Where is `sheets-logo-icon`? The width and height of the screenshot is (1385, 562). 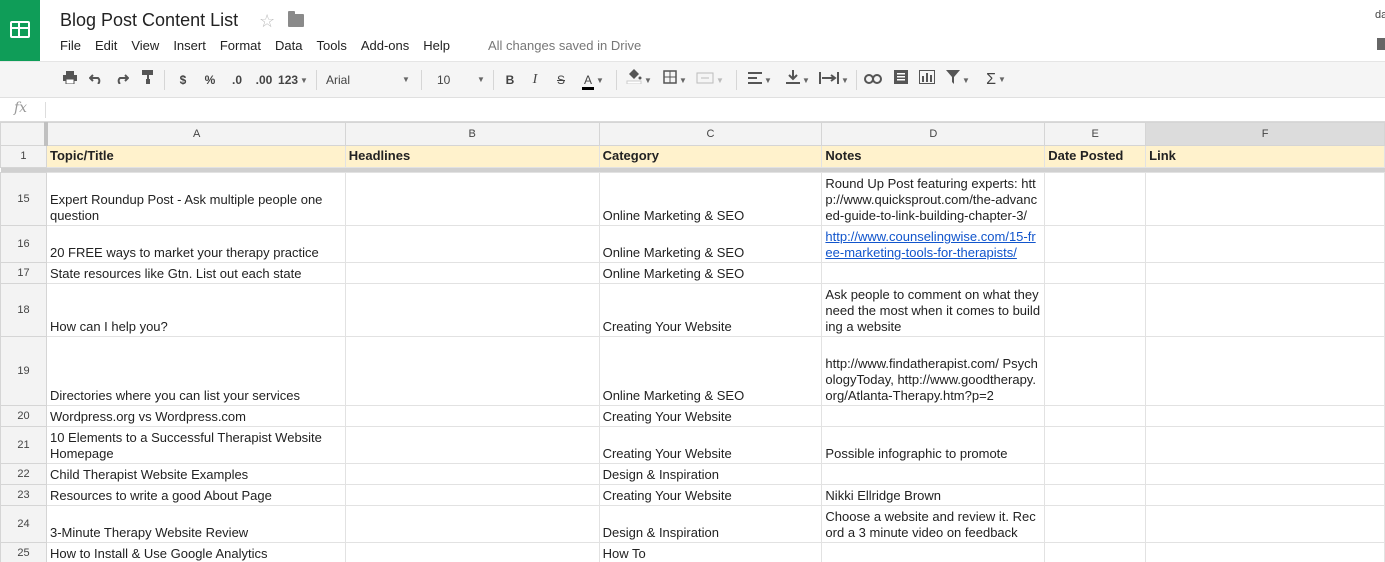
sheets-logo-icon is located at coordinates (20, 30).